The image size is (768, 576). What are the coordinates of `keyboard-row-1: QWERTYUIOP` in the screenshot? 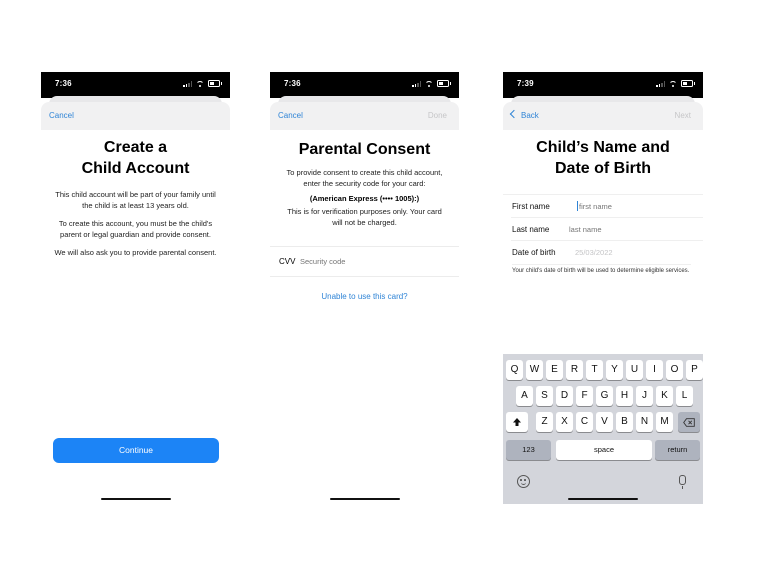 It's located at (603, 370).